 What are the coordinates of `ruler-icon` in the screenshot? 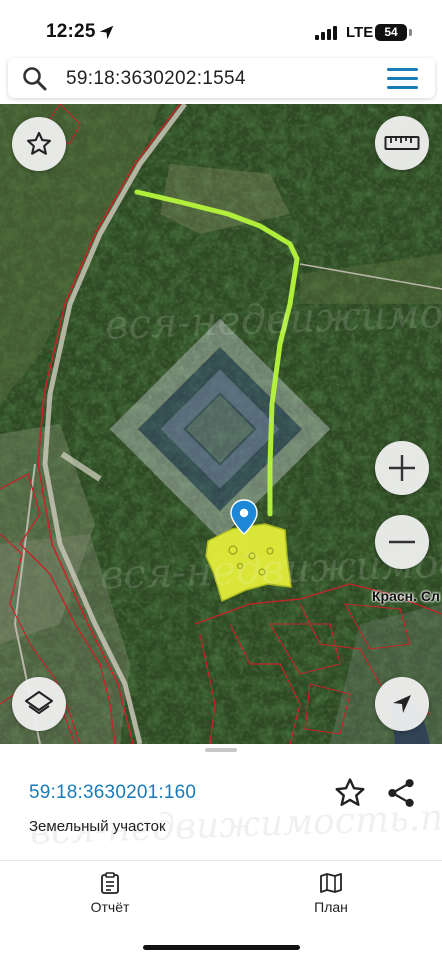 It's located at (402, 143).